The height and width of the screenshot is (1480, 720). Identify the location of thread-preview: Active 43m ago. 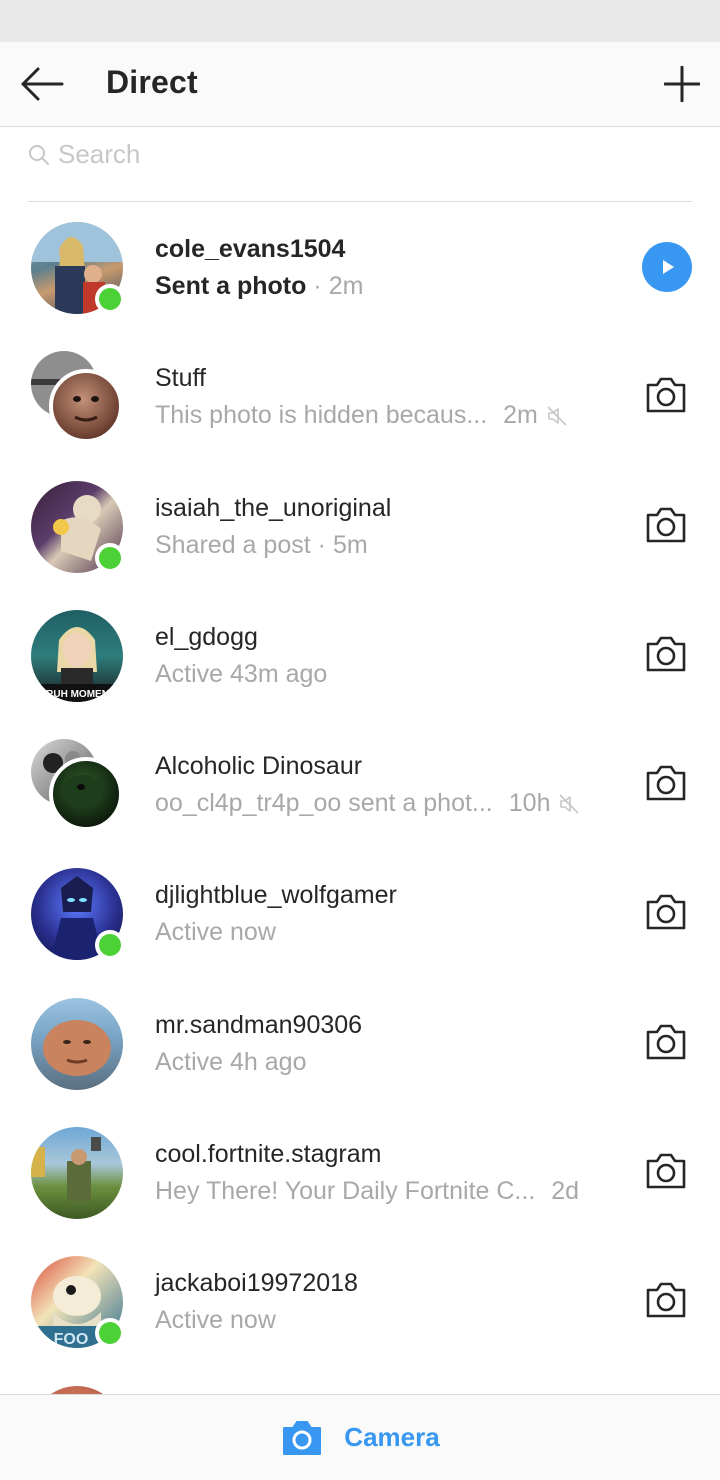
(241, 673).